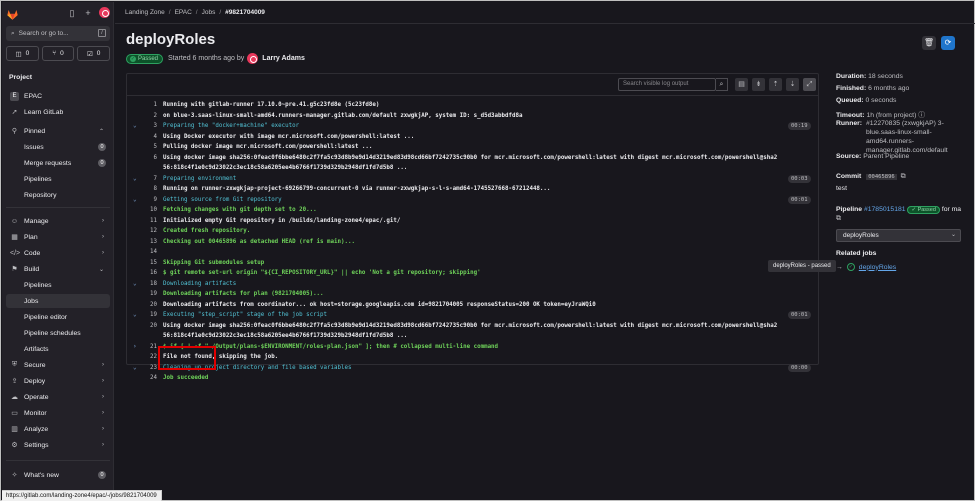 This screenshot has height=501, width=975. Describe the element at coordinates (94, 53) in the screenshot. I see `todo-counter: ☑ 0` at that location.